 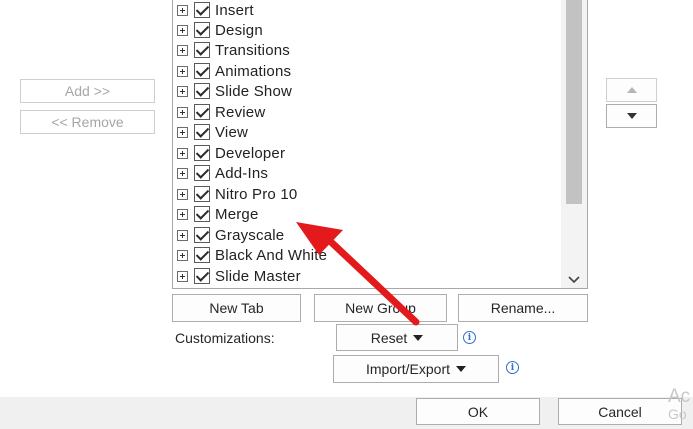 I want to click on activation-watermark-line2: Go, so click(x=677, y=414).